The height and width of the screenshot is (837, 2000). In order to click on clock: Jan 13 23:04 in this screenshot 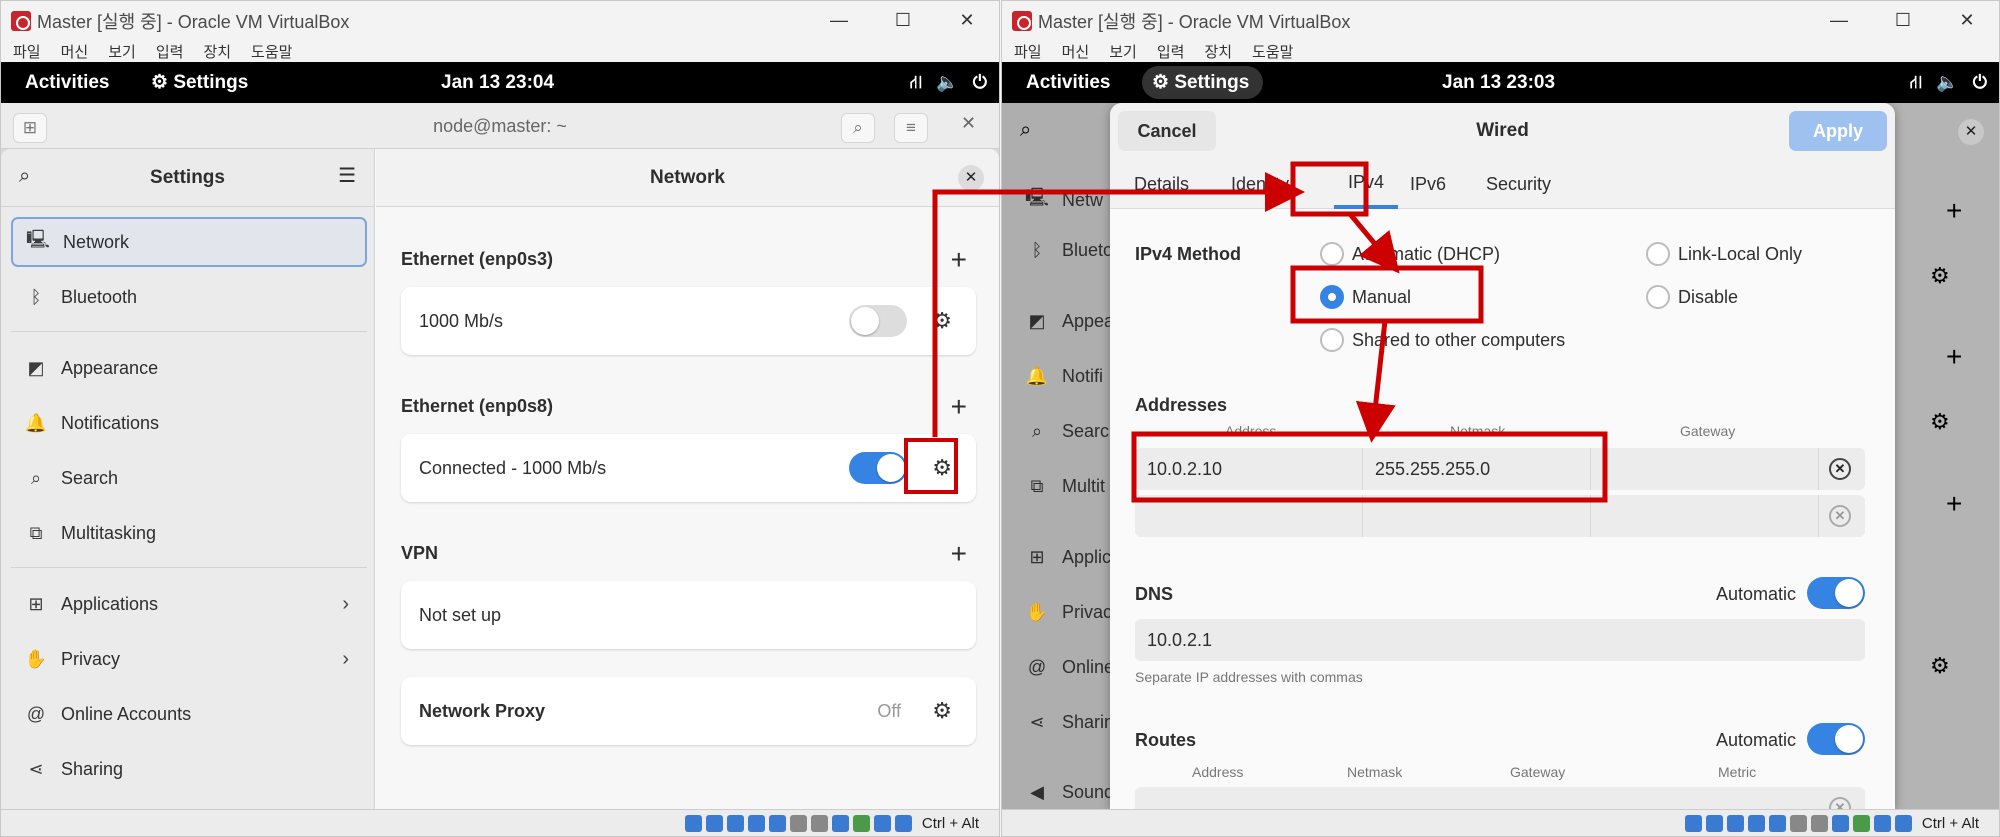, I will do `click(497, 82)`.